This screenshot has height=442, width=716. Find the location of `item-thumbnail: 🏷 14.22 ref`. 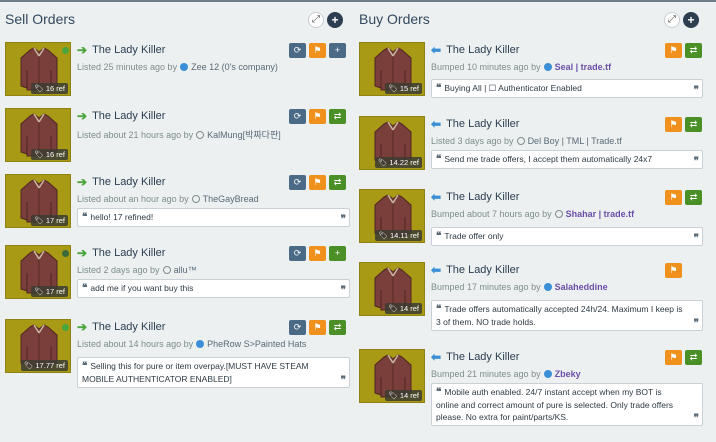

item-thumbnail: 🏷 14.22 ref is located at coordinates (392, 143).